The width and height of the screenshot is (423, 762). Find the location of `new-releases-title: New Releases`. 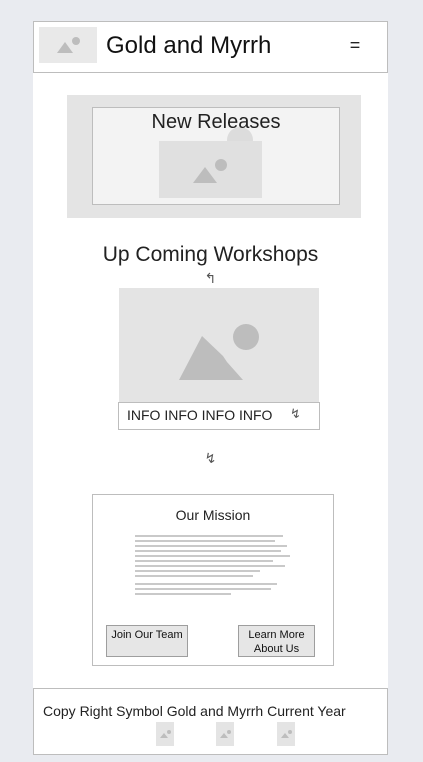

new-releases-title: New Releases is located at coordinates (216, 122).